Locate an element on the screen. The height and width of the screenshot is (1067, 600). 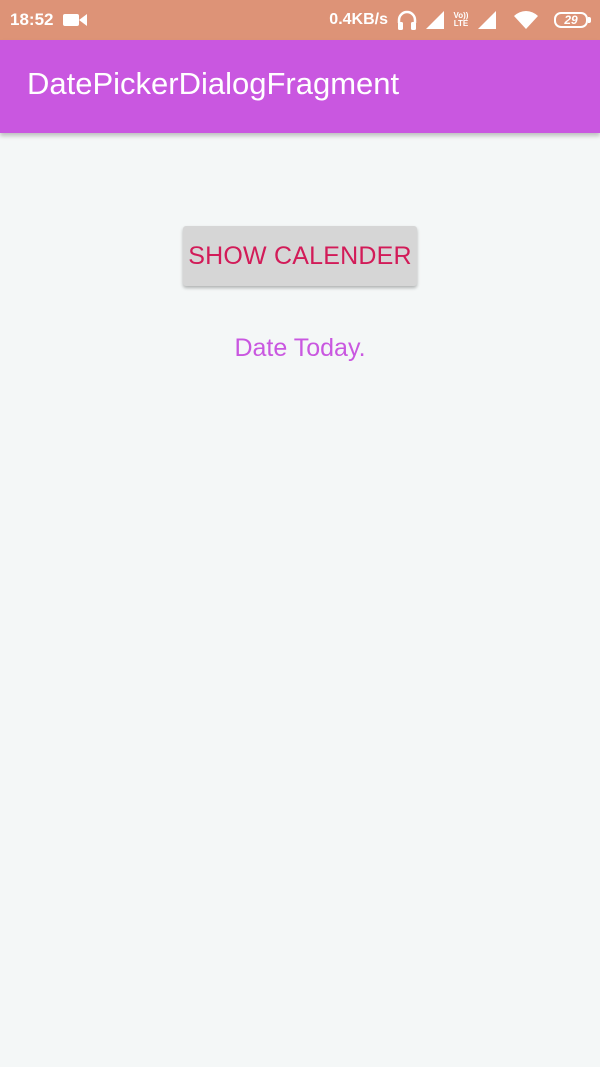
volte-icon: Vo)) LTE is located at coordinates (461, 20).